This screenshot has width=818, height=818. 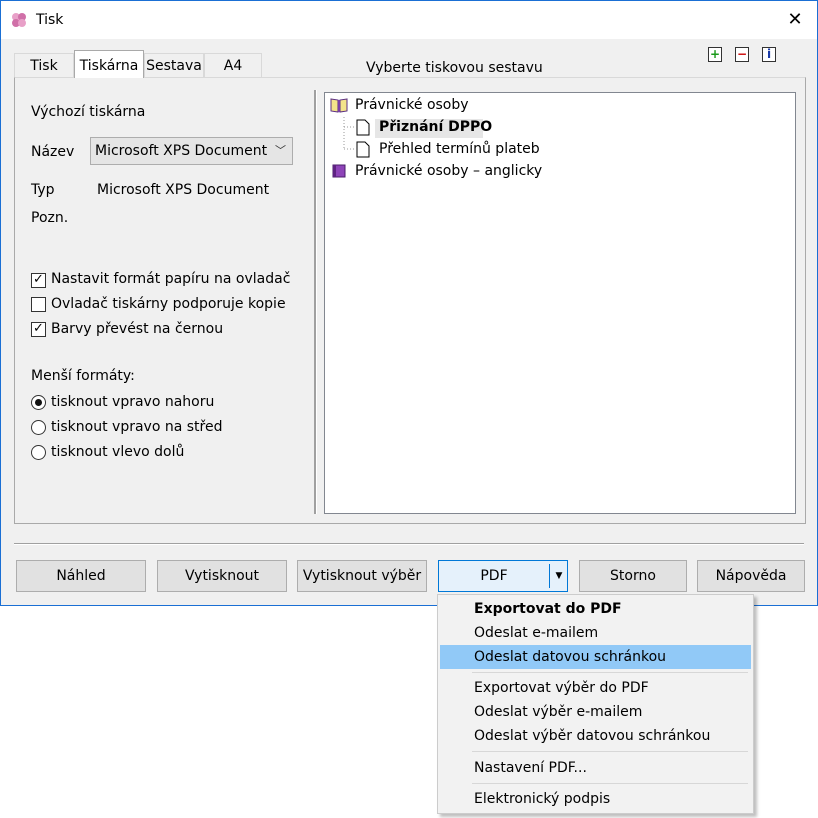 I want to click on printer-select-value: Microsoft XPS Document Writer, so click(x=183, y=151).